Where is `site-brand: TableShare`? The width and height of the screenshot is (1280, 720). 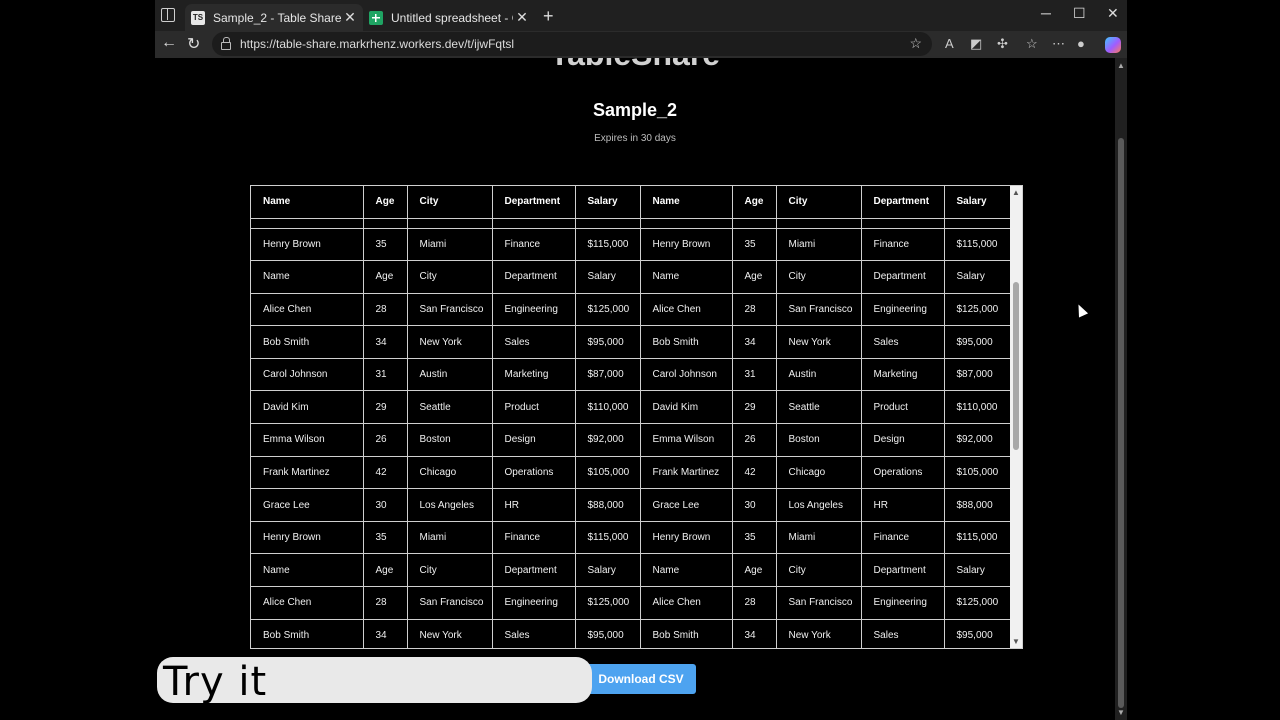
site-brand: TableShare is located at coordinates (635, 65).